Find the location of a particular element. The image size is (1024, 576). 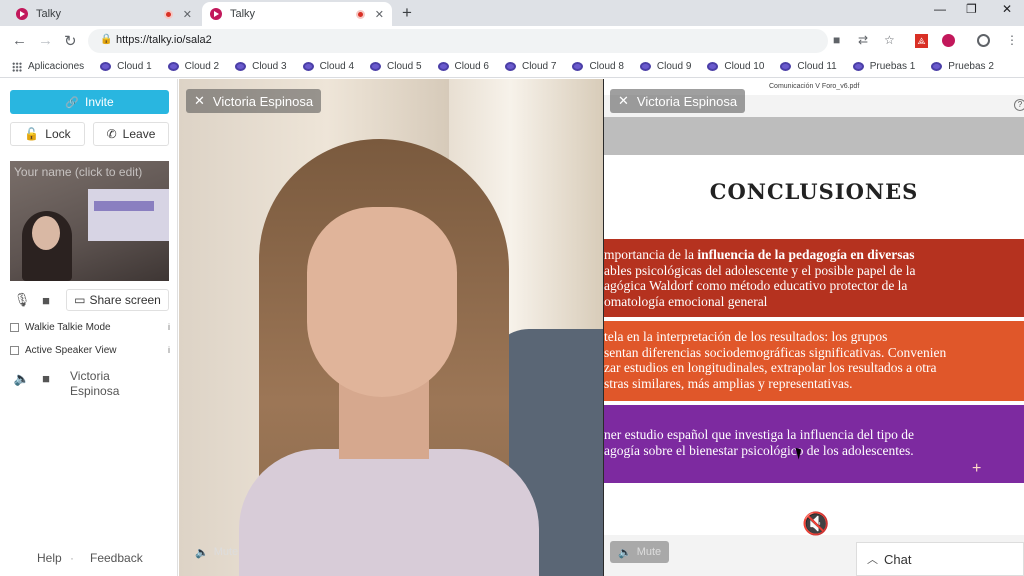

browser-toolbar: ← → ↻ 🔒 https://talky.io/sala2 ■ ⇄ ☆ ⋮ is located at coordinates (512, 41).